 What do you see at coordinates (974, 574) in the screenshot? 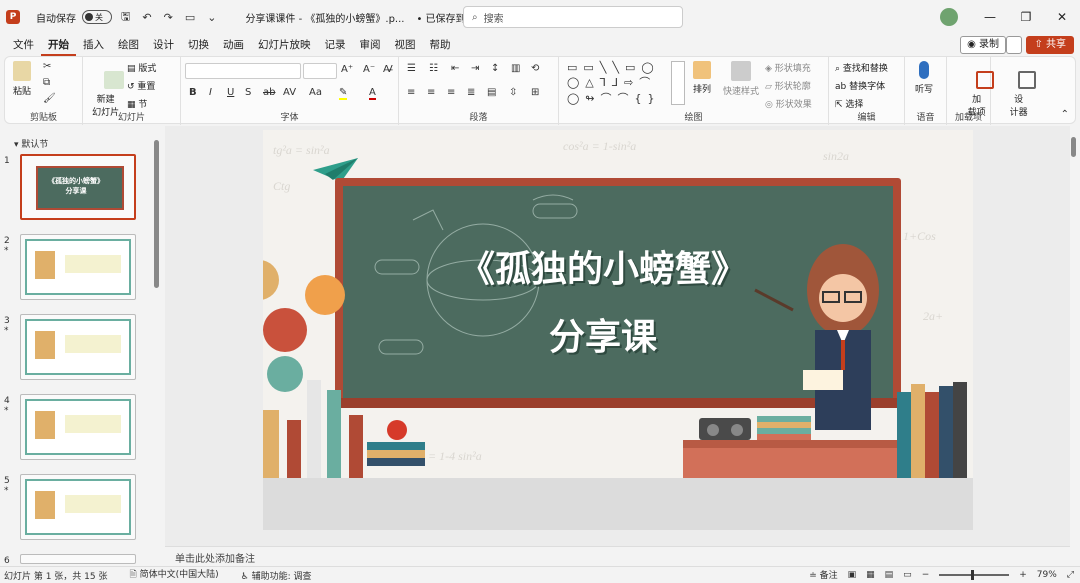
I see `zoom-slider` at bounding box center [974, 574].